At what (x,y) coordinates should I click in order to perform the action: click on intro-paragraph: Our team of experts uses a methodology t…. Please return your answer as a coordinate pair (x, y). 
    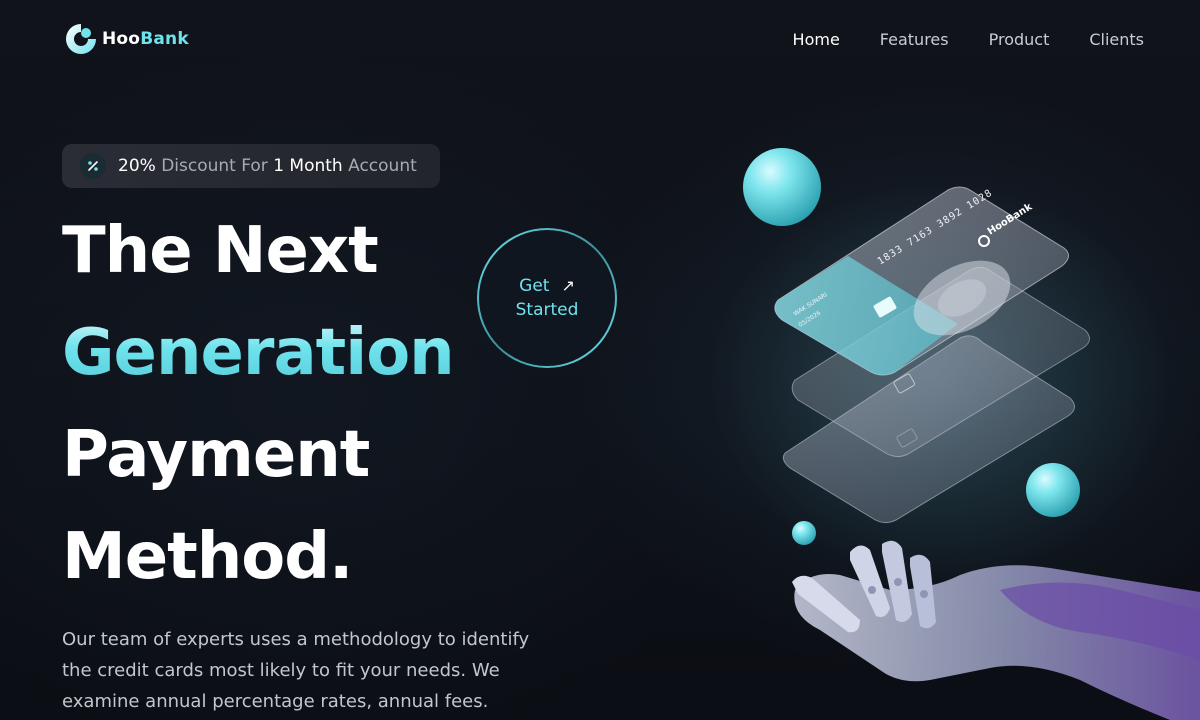
    Looking at the image, I should click on (296, 670).